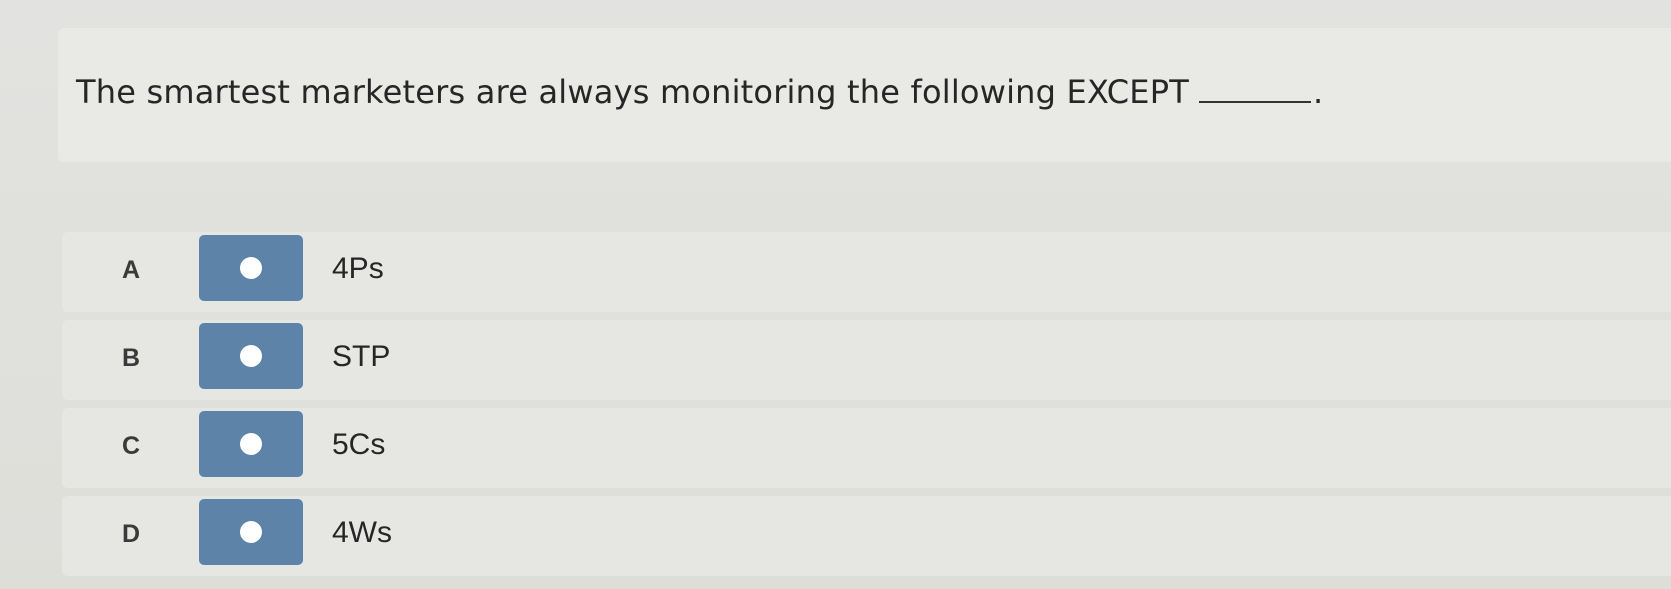 Image resolution: width=1671 pixels, height=589 pixels. Describe the element at coordinates (131, 358) in the screenshot. I see `option-letter: B` at that location.